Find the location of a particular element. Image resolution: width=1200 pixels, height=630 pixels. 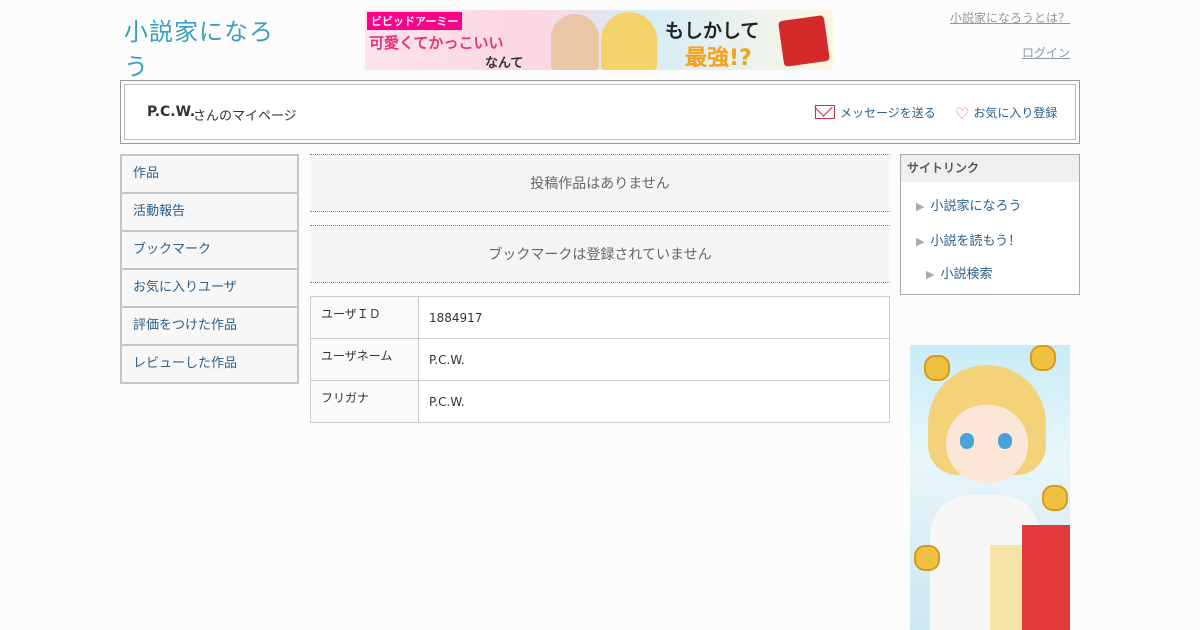

site-link-yomou: ▶ 小説を読もう！ is located at coordinates (968, 239).